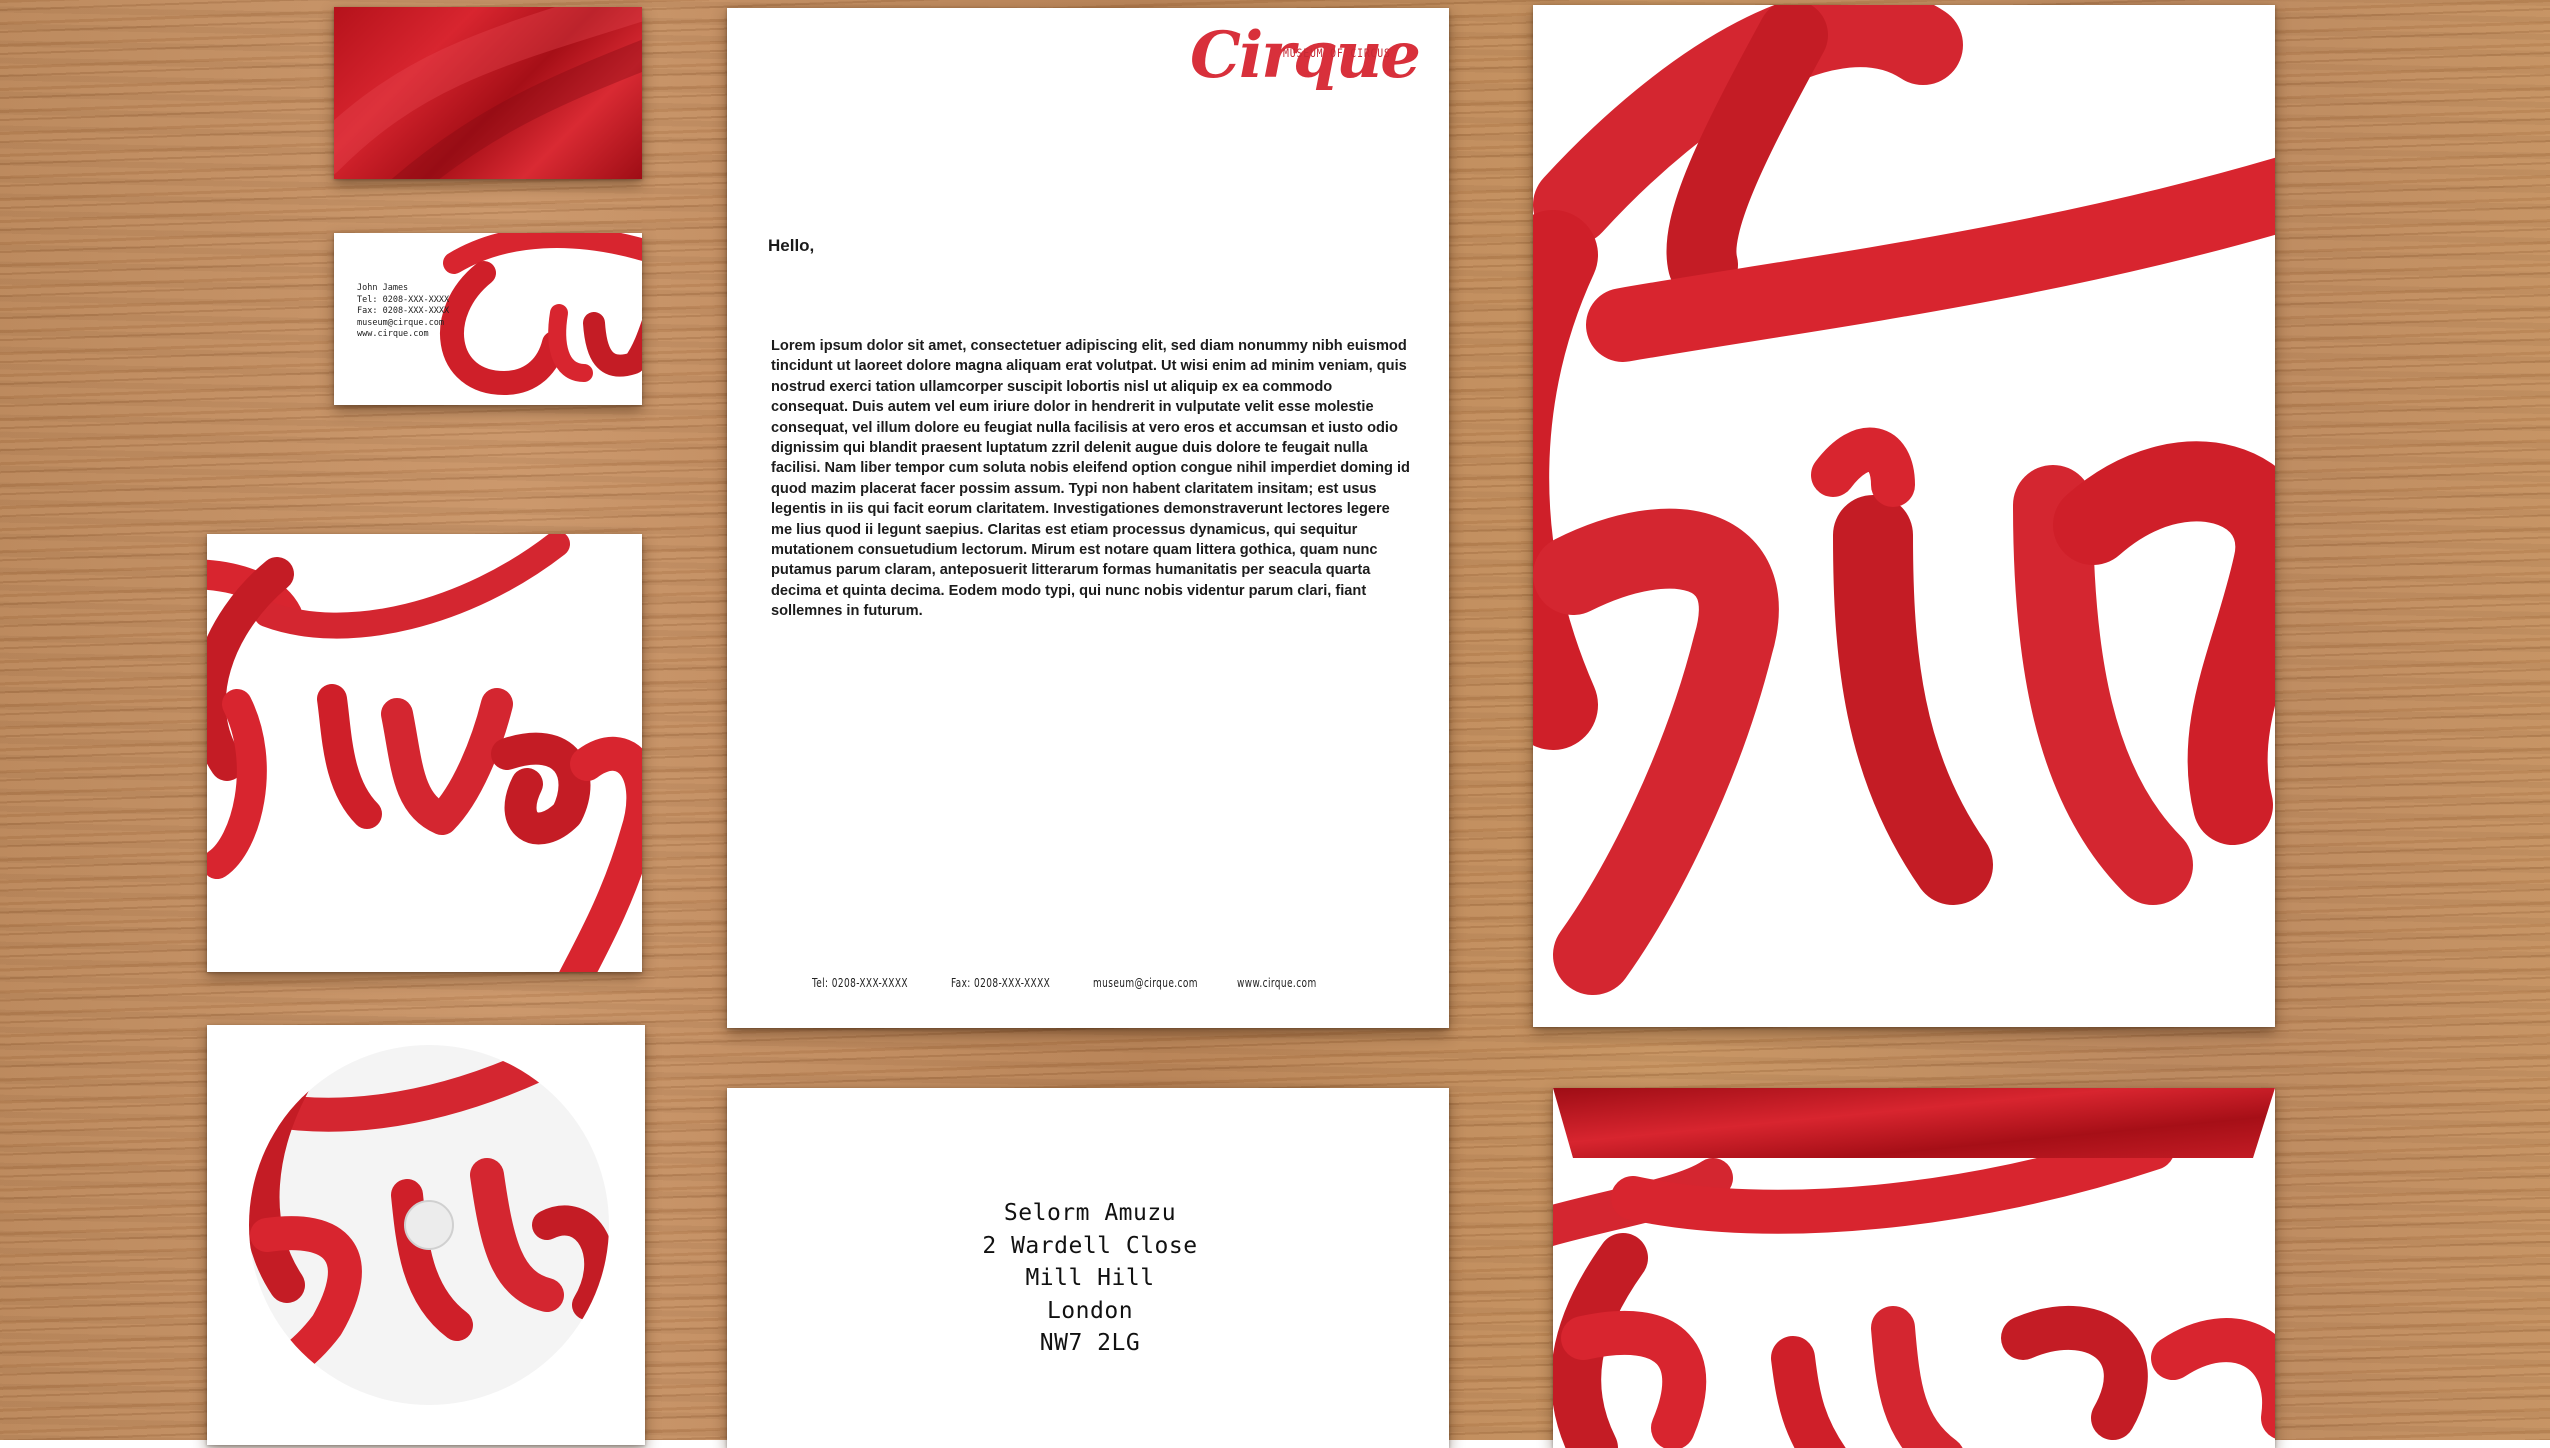  I want to click on address-line-city: London, so click(1090, 1310).